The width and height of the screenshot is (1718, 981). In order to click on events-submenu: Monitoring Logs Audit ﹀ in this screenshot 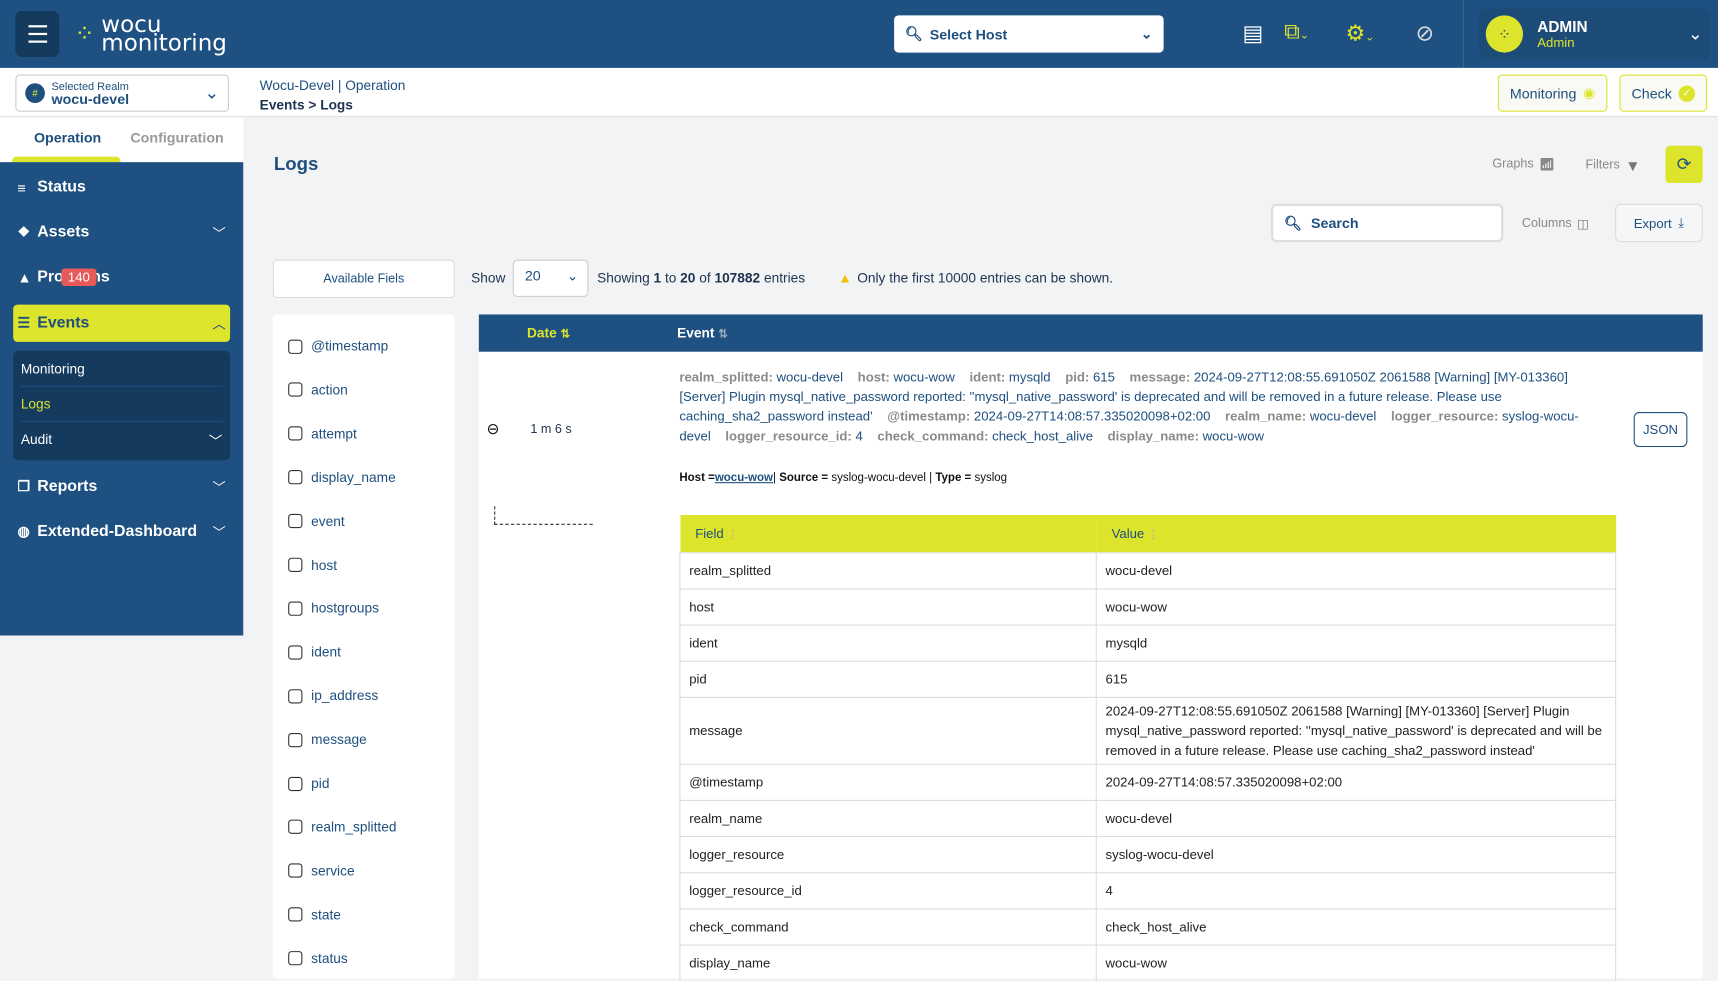, I will do `click(122, 405)`.